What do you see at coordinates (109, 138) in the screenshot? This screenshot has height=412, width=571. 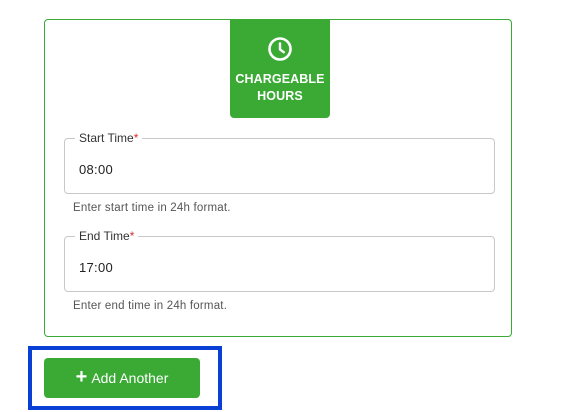 I see `start-time-label: Start Time*` at bounding box center [109, 138].